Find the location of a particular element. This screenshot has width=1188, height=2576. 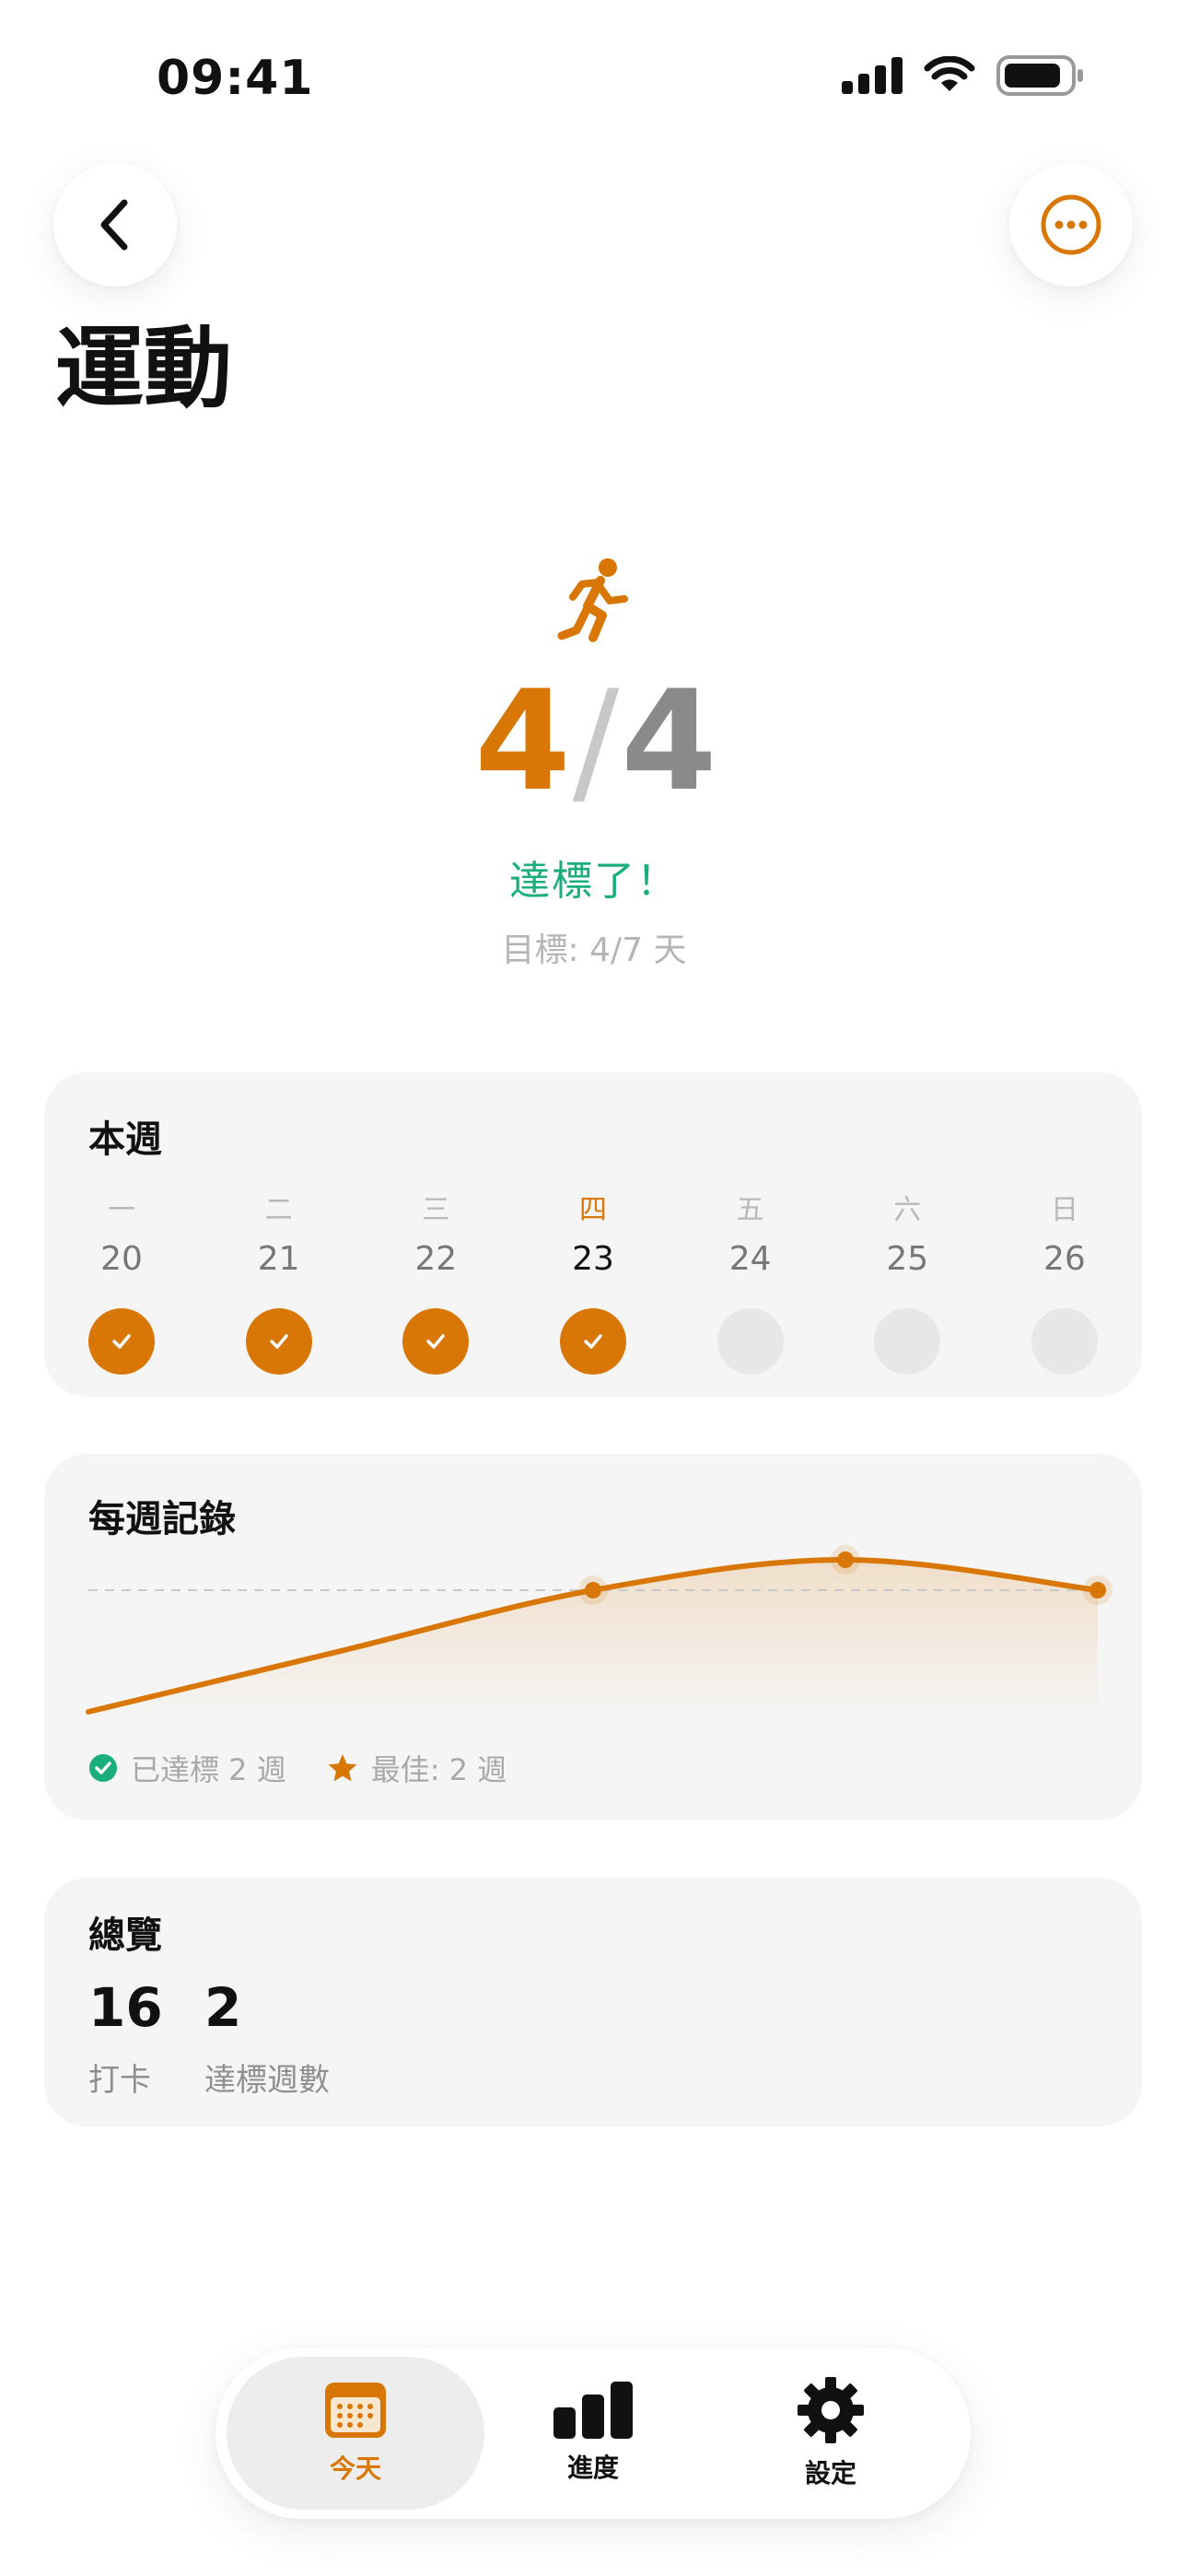

day-date: 24 is located at coordinates (750, 1259).